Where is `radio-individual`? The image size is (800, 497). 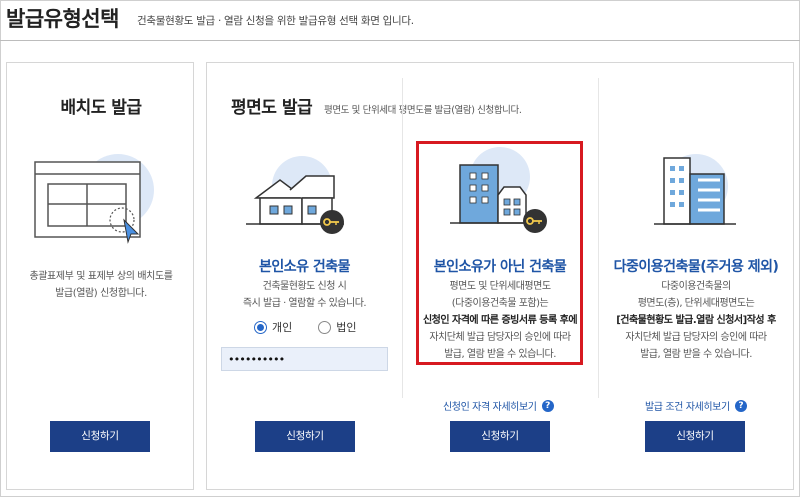
radio-individual is located at coordinates (260, 327).